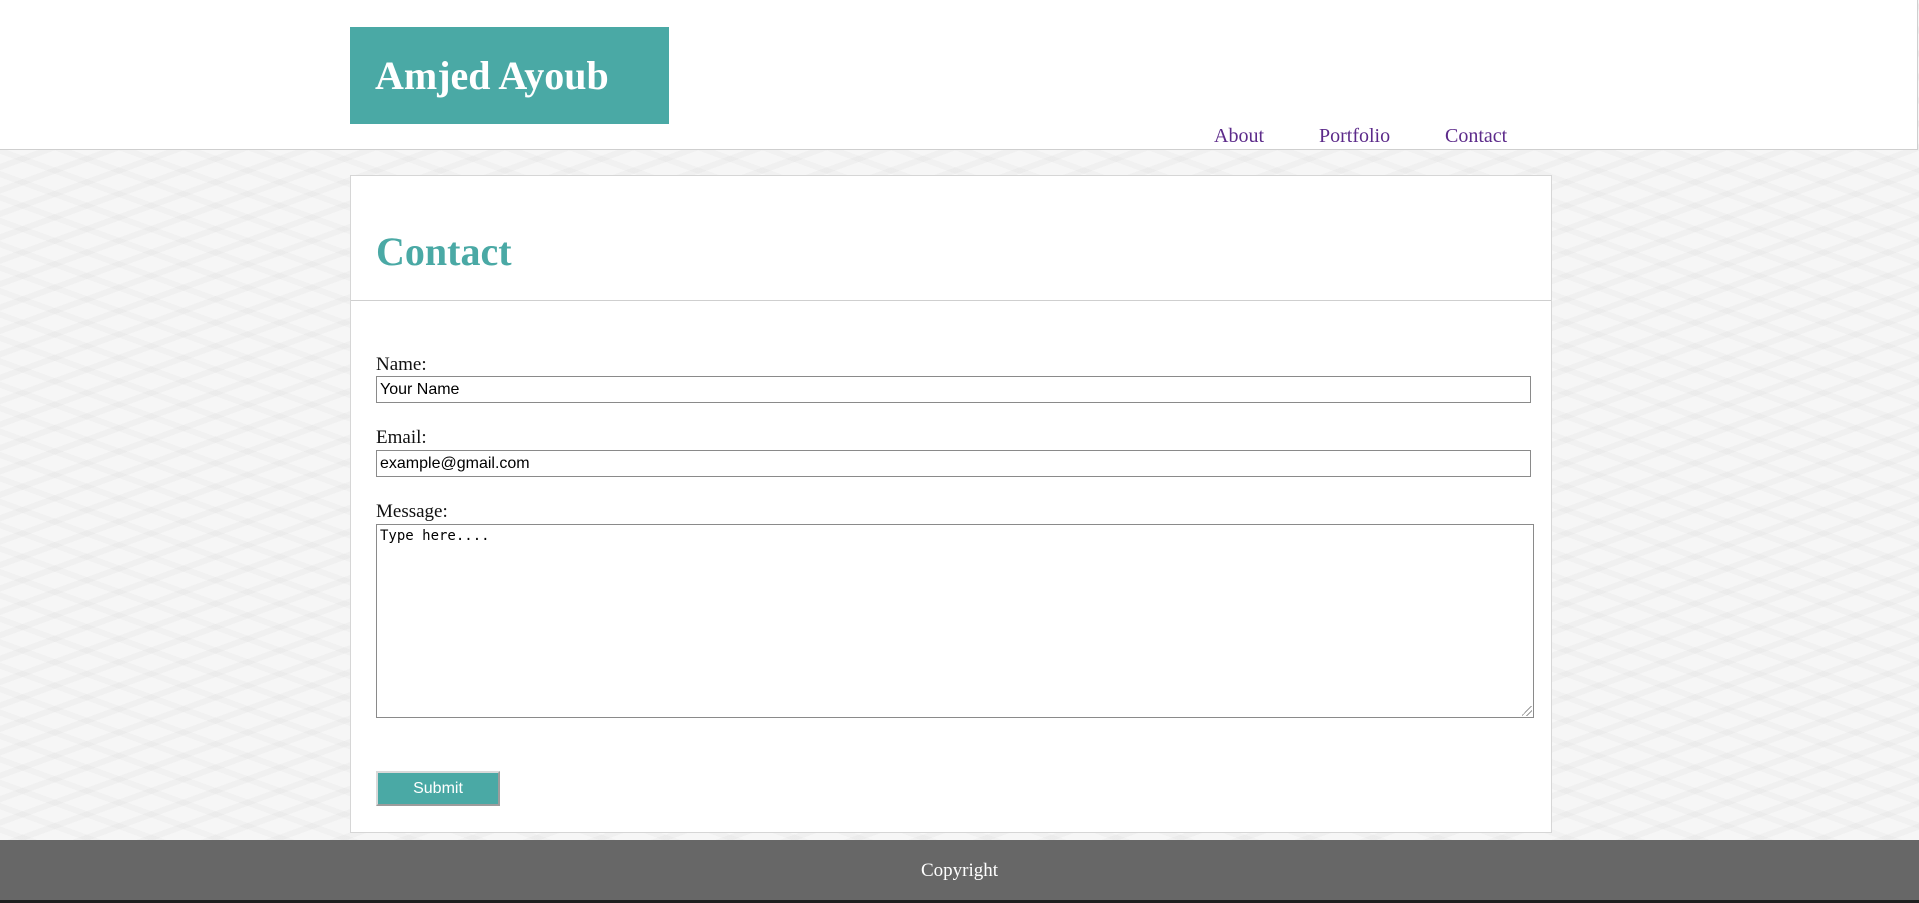 This screenshot has width=1919, height=903. I want to click on brand-name: Amjed Ayoub, so click(492, 75).